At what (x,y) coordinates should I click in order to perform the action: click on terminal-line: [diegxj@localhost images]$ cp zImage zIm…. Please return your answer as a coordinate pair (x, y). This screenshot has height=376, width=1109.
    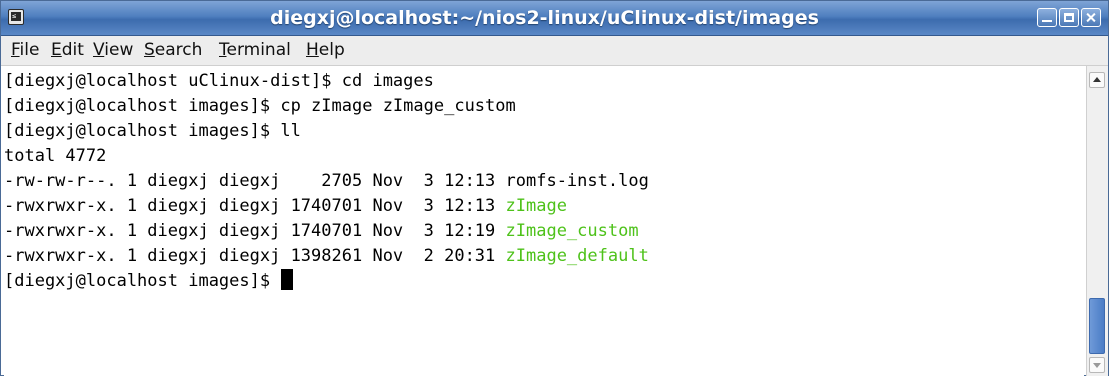
    Looking at the image, I should click on (260, 106).